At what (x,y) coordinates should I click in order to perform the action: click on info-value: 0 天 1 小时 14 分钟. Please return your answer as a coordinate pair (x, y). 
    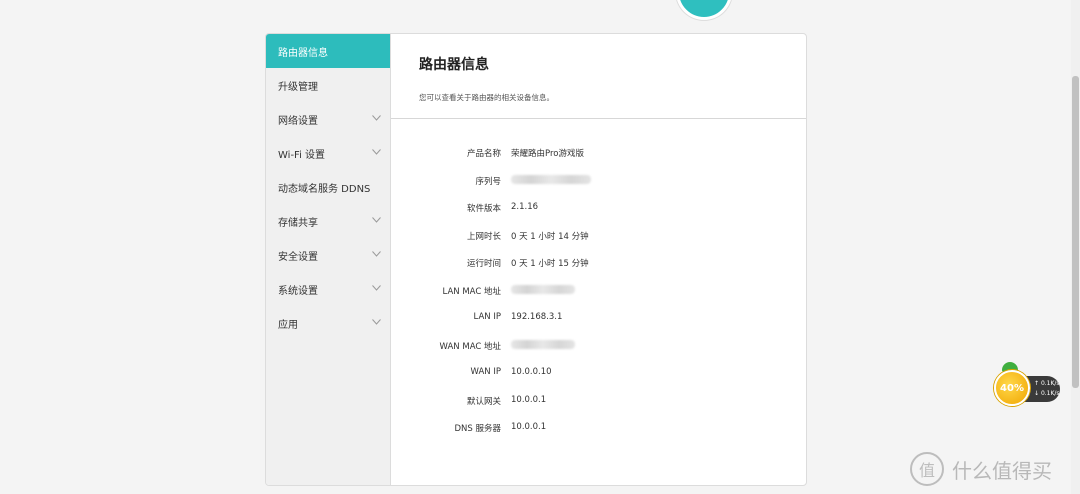
    Looking at the image, I should click on (550, 236).